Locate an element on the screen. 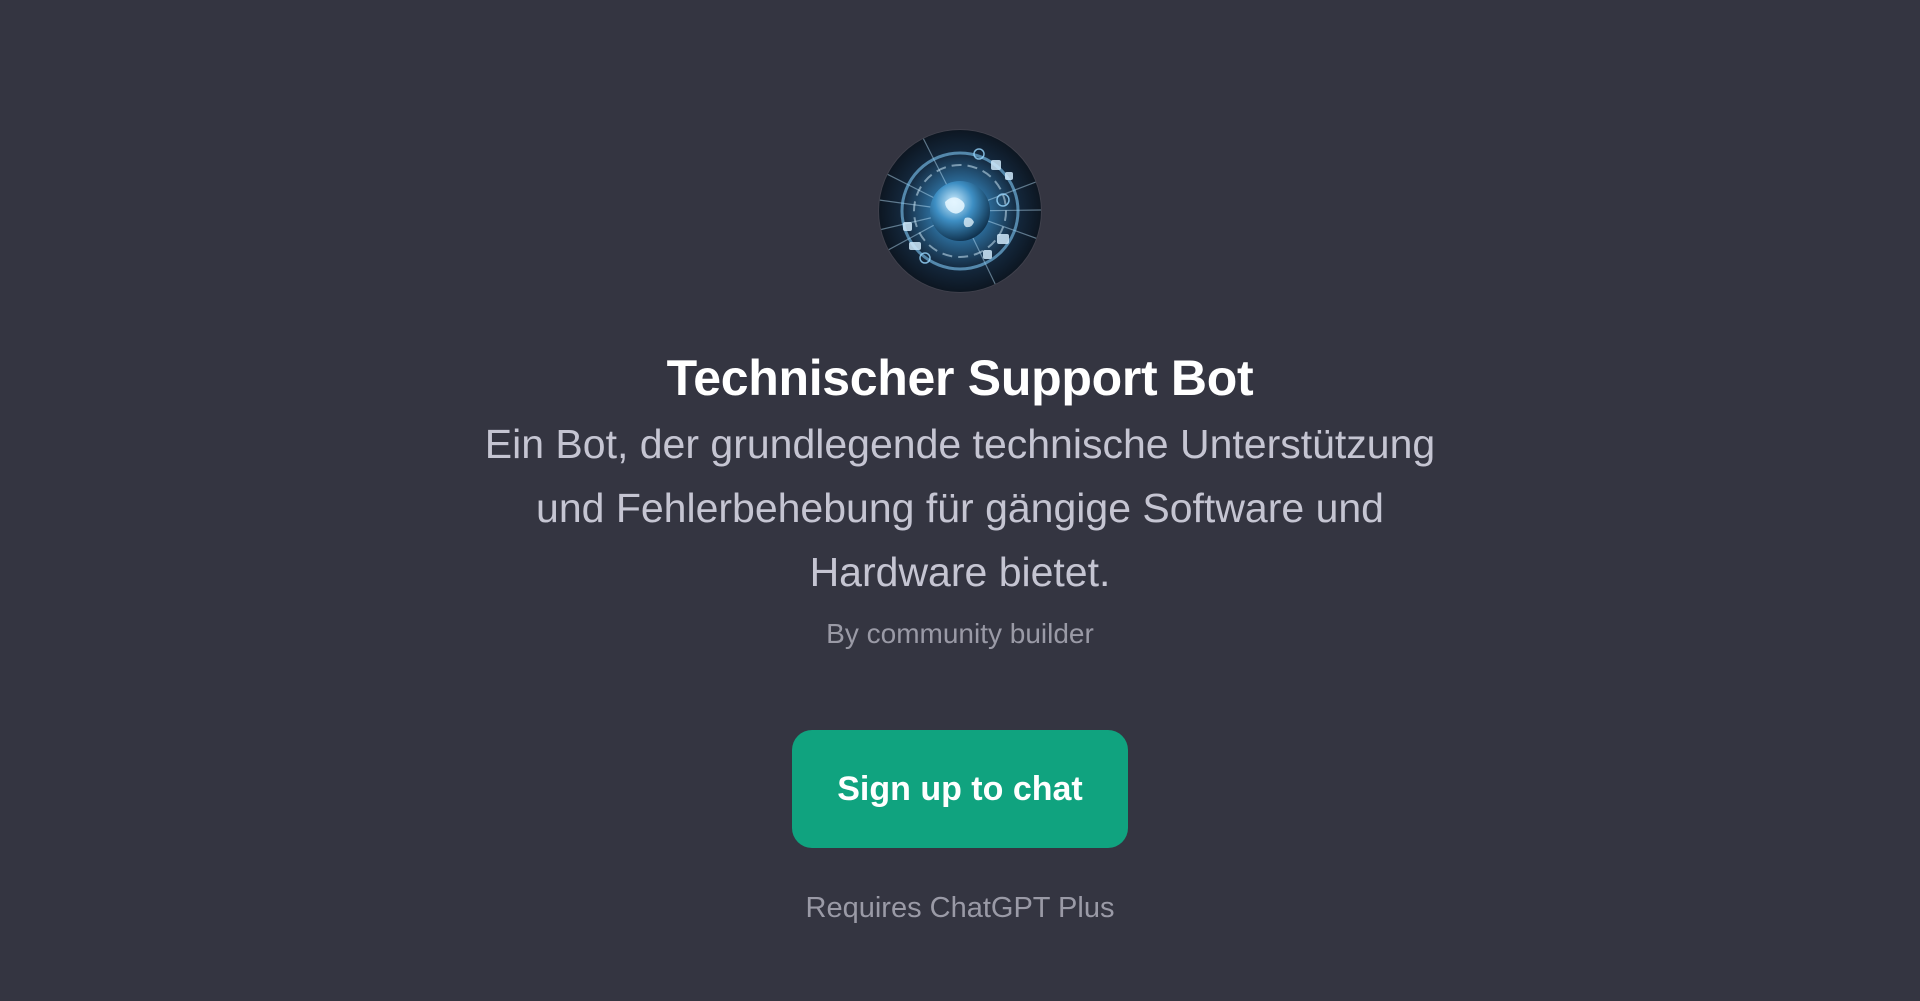  gpt-avatar is located at coordinates (960, 211).